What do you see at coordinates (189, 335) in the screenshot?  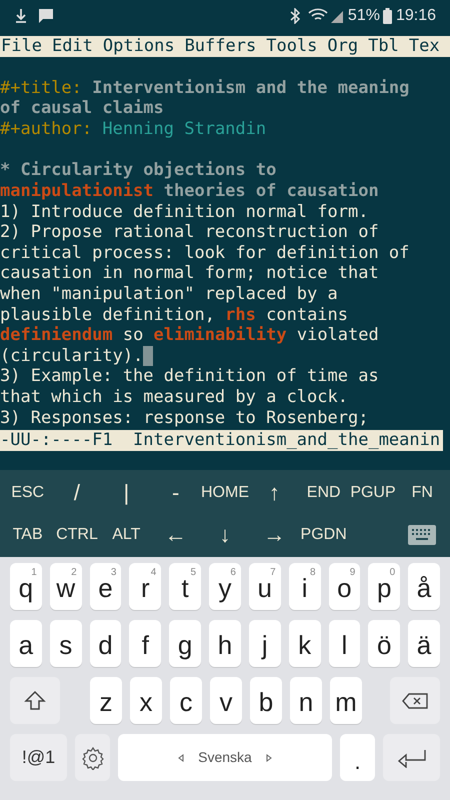 I see `editor-line: definiendum so eliminability violated` at bounding box center [189, 335].